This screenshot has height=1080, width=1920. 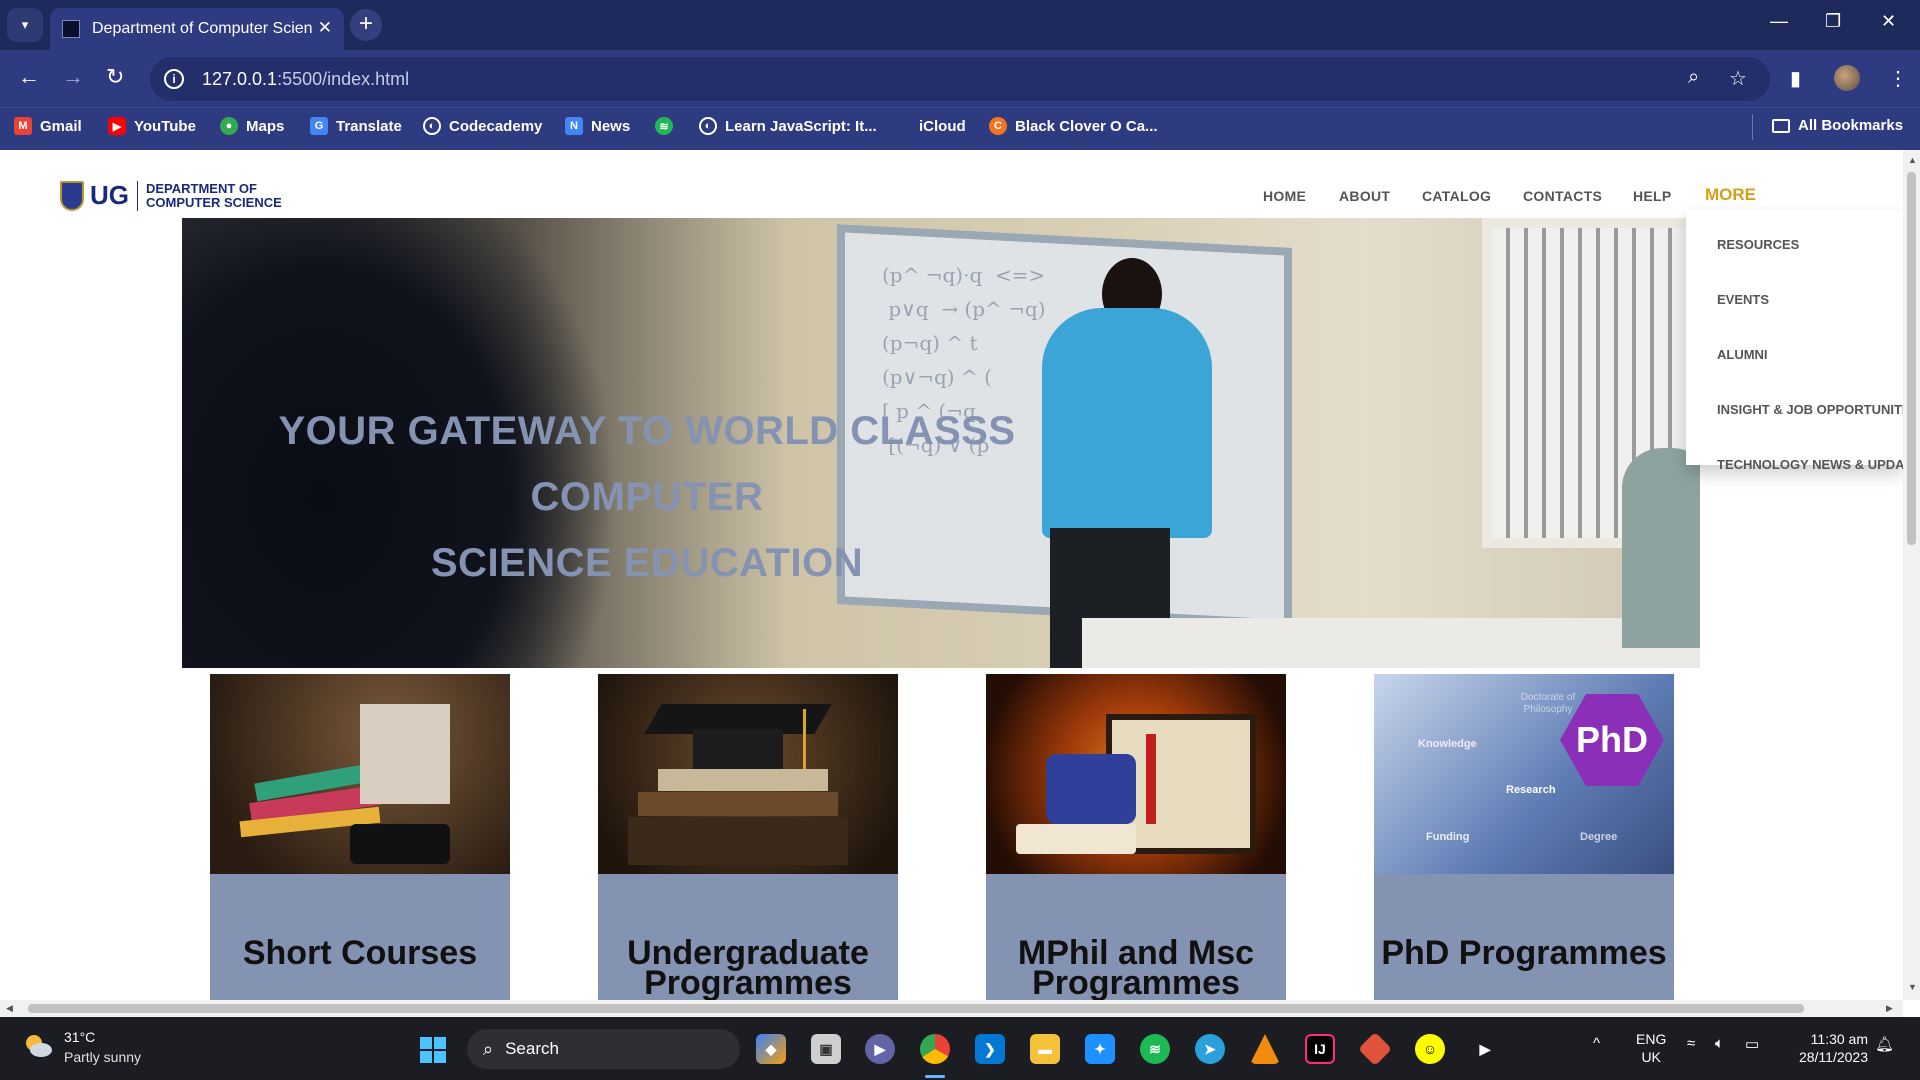 What do you see at coordinates (165, 126) in the screenshot?
I see `bookmark-label: YouTube` at bounding box center [165, 126].